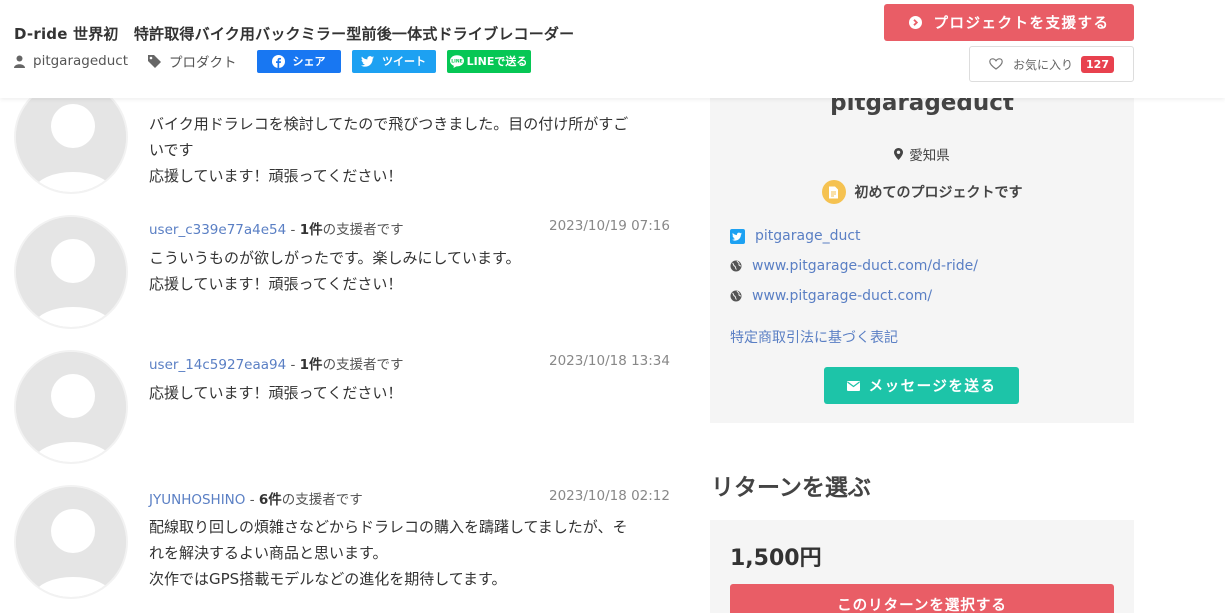  Describe the element at coordinates (488, 61) in the screenshot. I see `line-share-button: LINE LINEで送る` at that location.